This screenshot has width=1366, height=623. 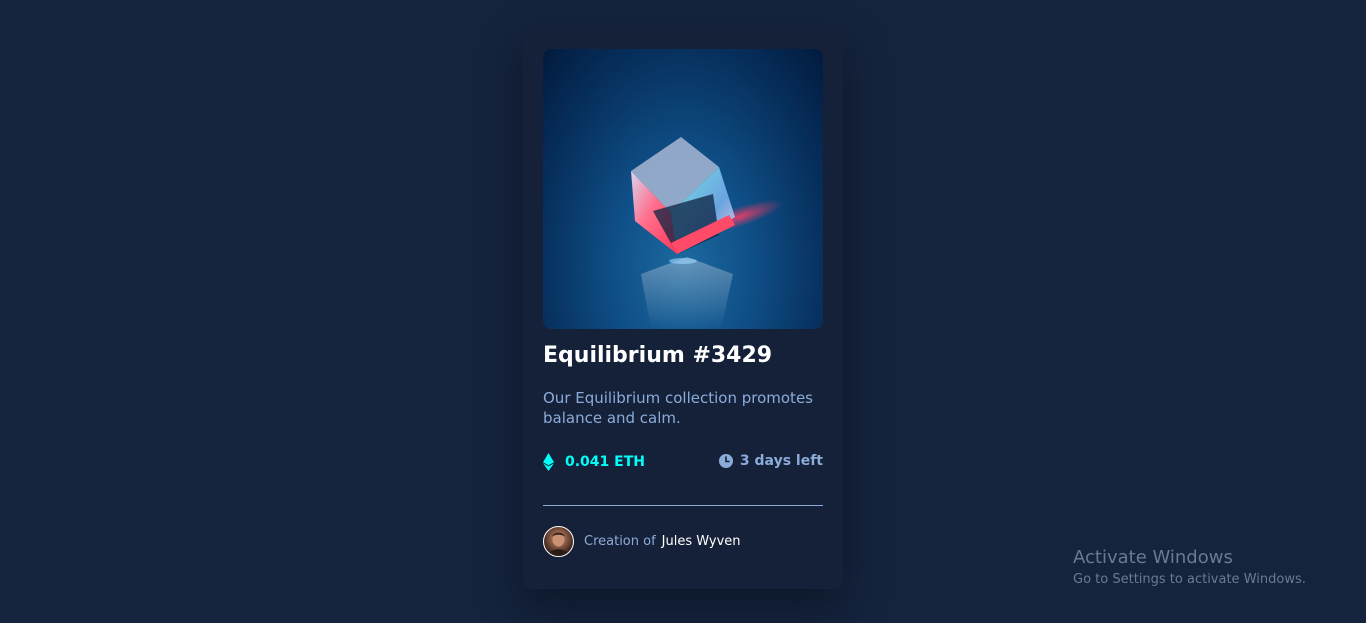 I want to click on creator-prefix: Creation of, so click(x=620, y=541).